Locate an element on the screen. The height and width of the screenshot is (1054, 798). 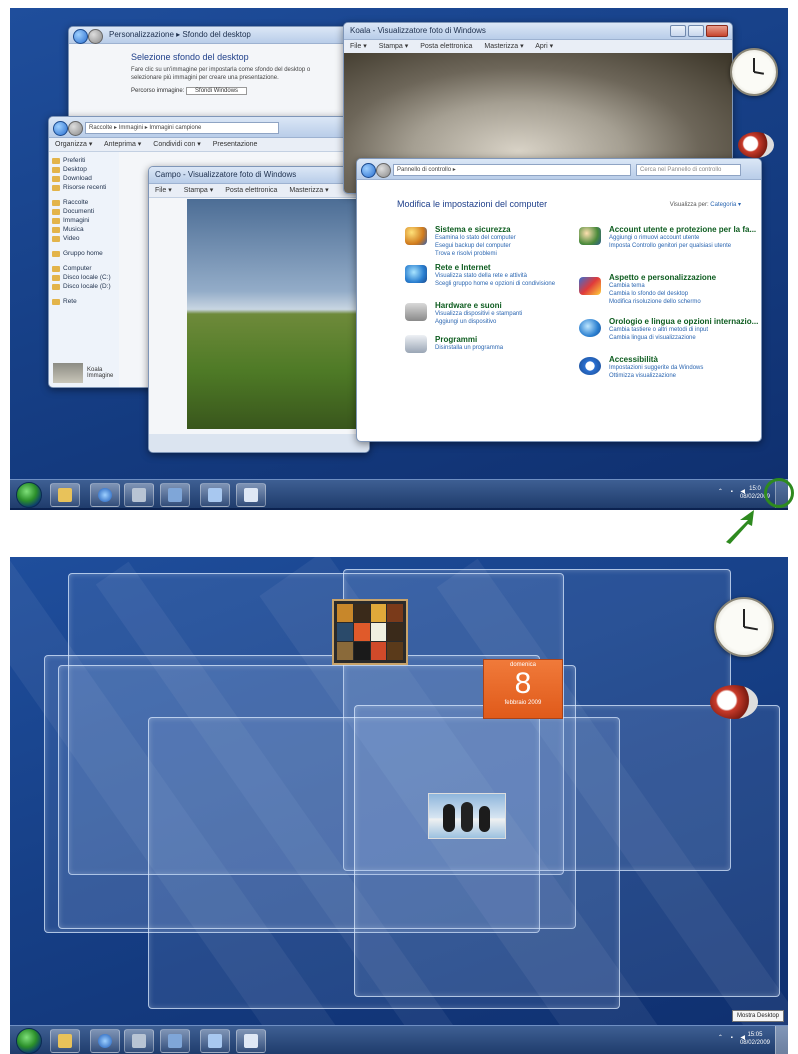
control-panel-search: Cerca nel Pannello di controllo is located at coordinates (688, 170).